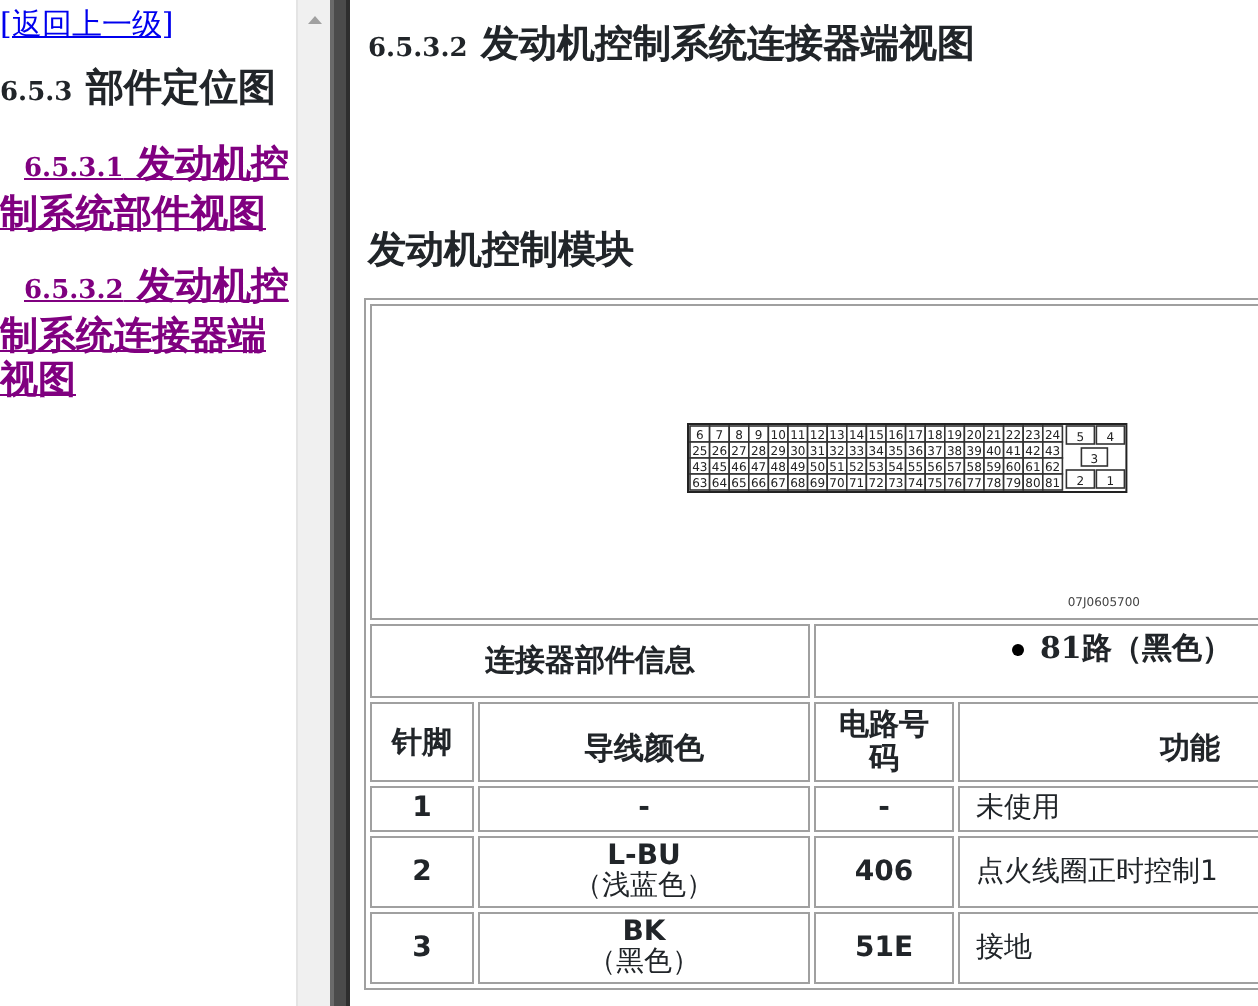 This screenshot has height=1006, width=1258. I want to click on back-link: [返回上一级], so click(87, 24).